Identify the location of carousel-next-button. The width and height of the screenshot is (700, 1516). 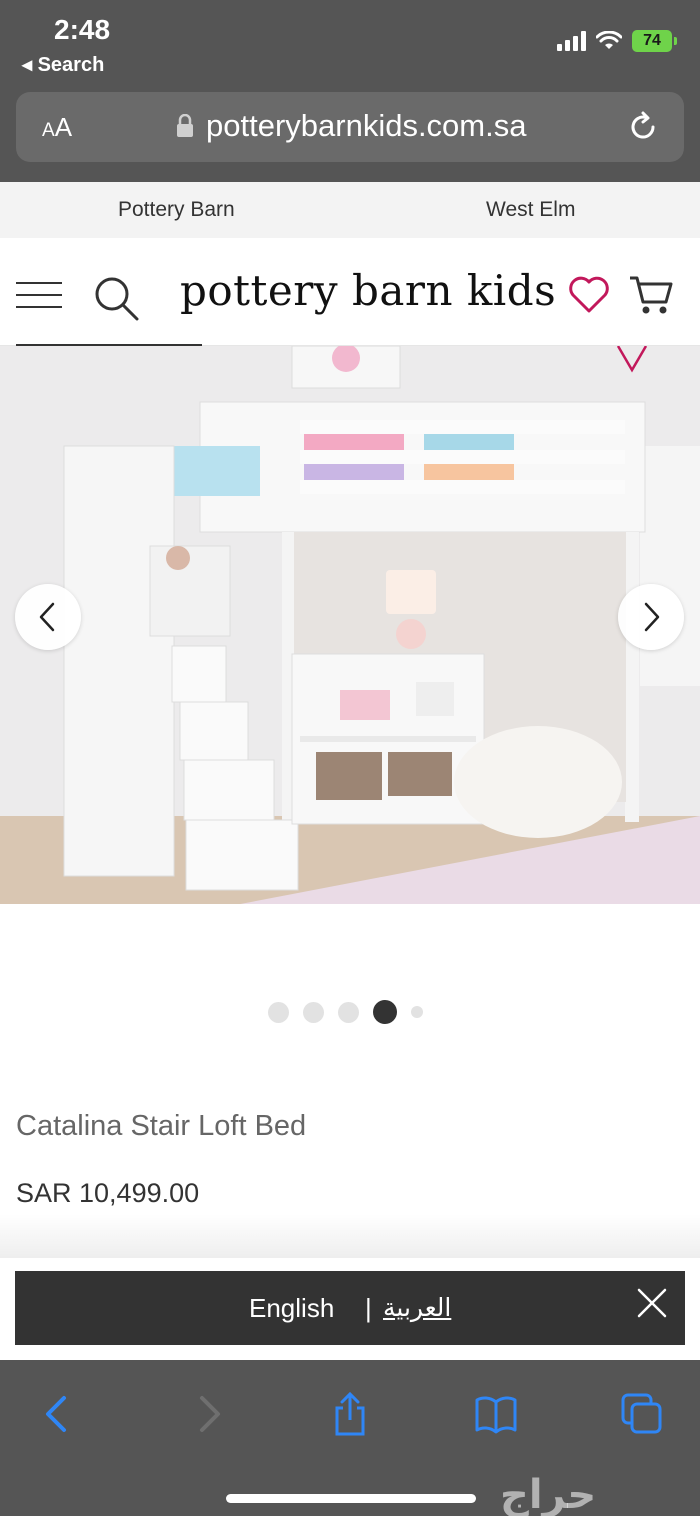
(651, 617).